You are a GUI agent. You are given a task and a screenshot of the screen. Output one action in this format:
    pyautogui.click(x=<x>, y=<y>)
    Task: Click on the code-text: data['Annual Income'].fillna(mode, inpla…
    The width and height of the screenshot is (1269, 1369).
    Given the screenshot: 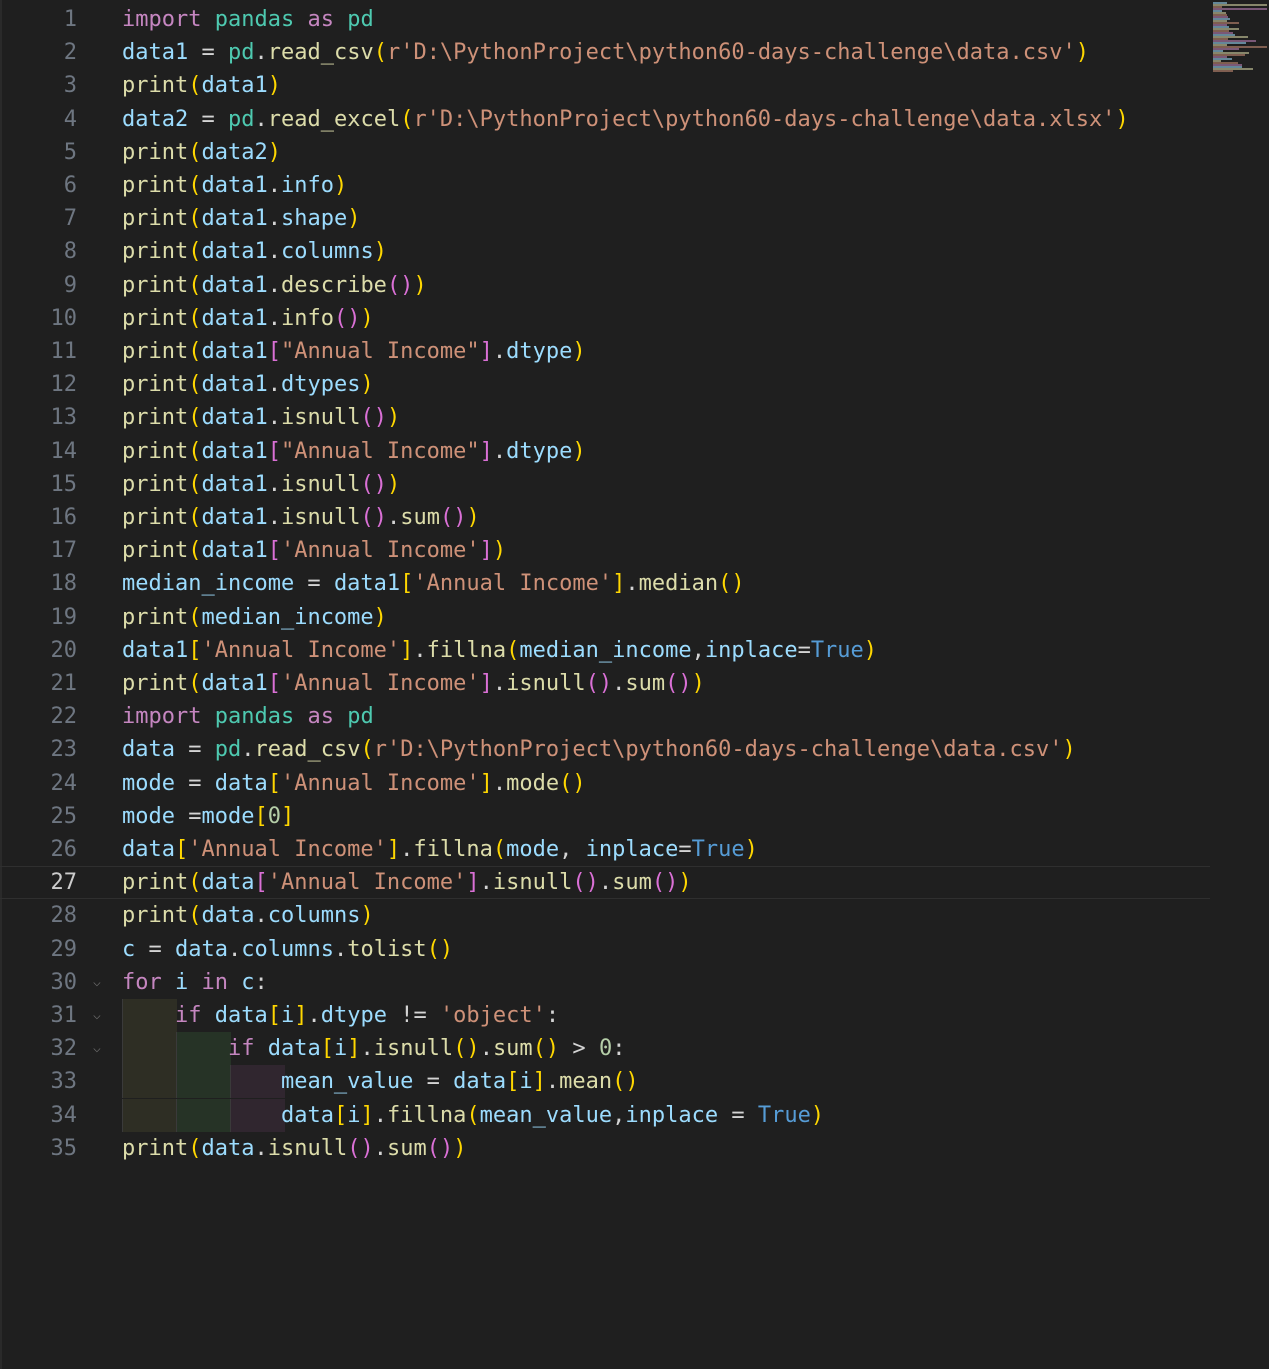 What is the action you would take?
    pyautogui.click(x=440, y=849)
    